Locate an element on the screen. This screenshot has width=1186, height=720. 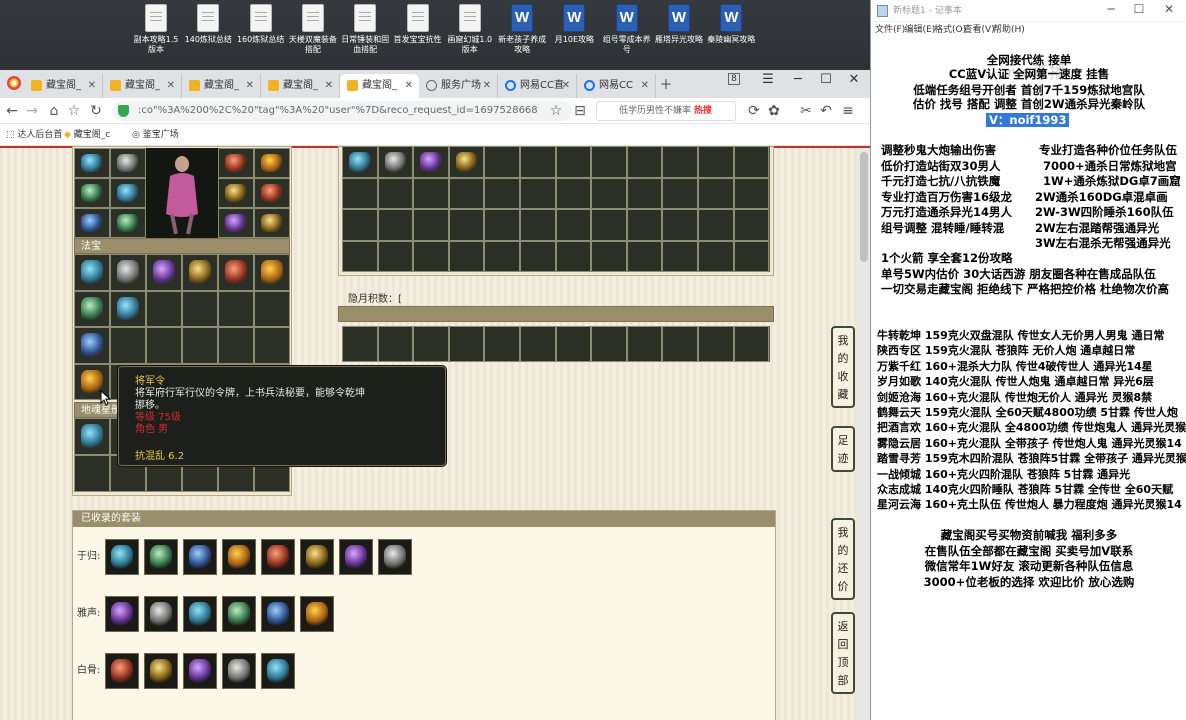
refresh-icon: ↻ is located at coordinates (96, 111).